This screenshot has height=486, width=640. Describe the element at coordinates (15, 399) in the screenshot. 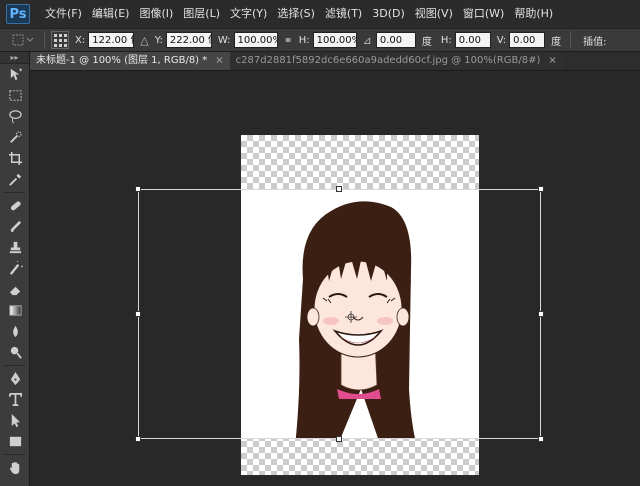

I see `type-tool-icon` at that location.